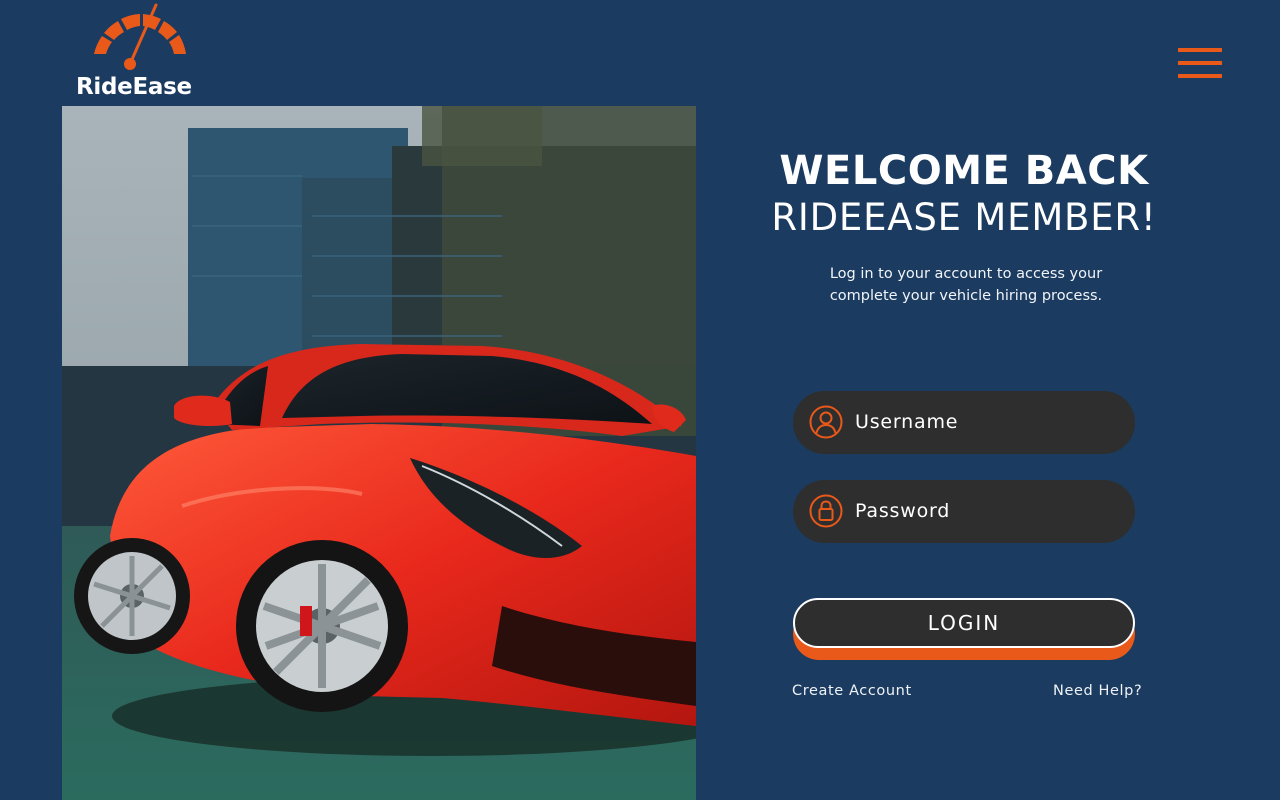  Describe the element at coordinates (966, 296) in the screenshot. I see `description-line: complete your vehicle hiring process.` at that location.